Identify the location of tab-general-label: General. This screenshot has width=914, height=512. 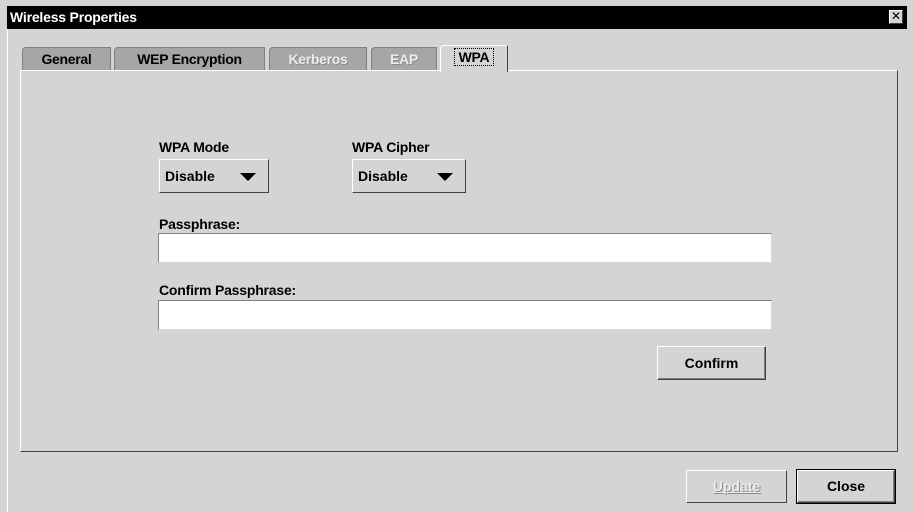
(66, 59).